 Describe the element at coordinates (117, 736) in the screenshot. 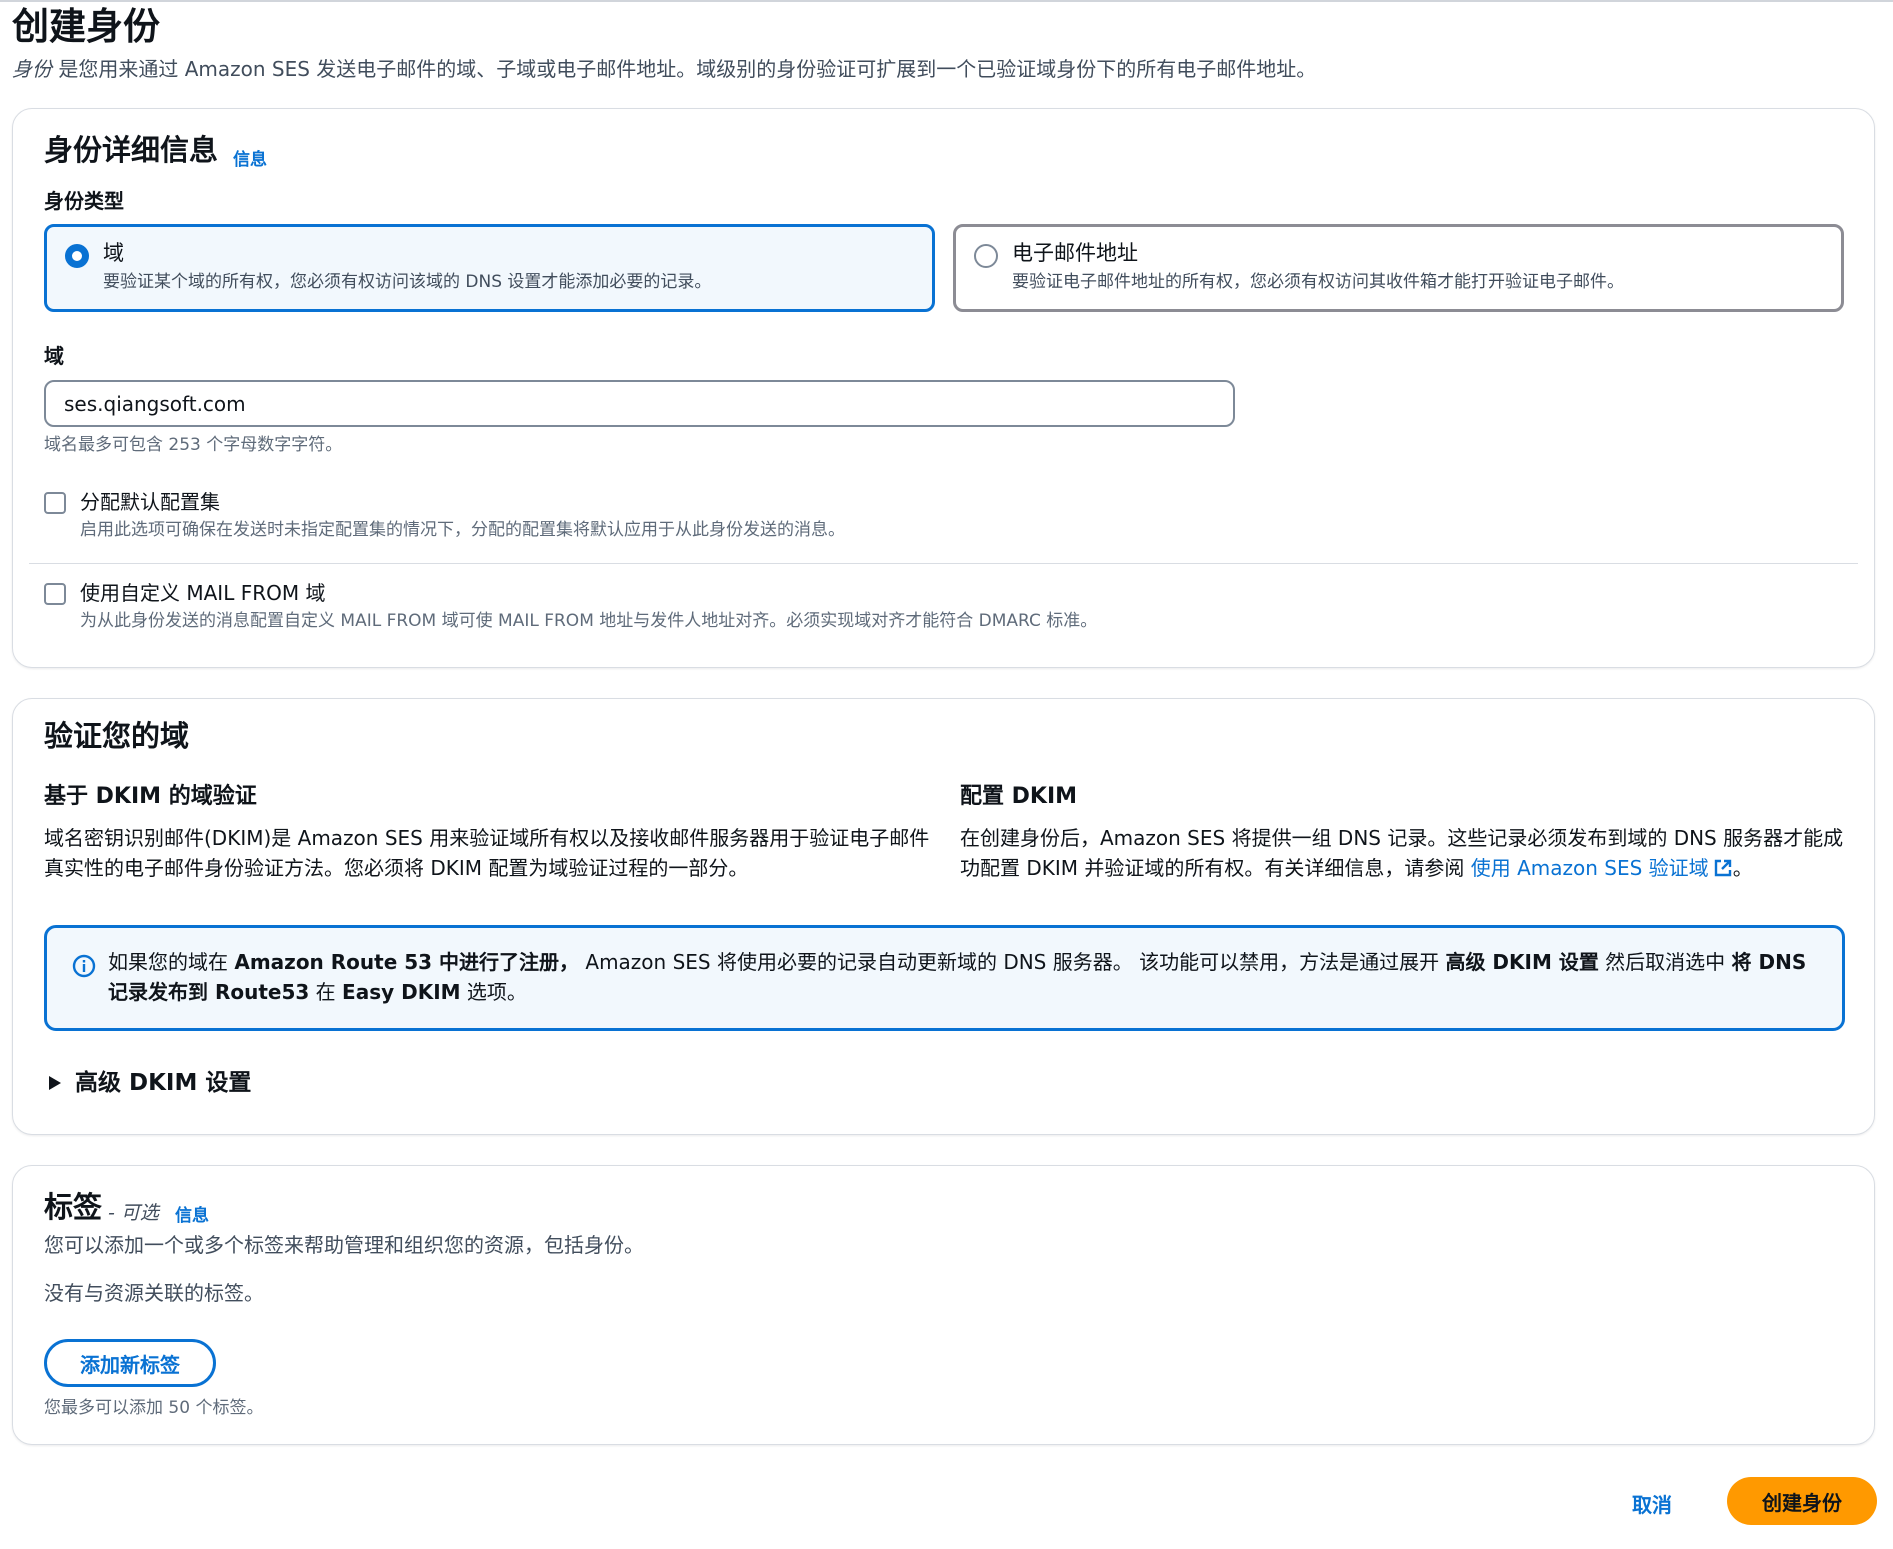

I see `verify-domain-title: 验证您的域` at that location.